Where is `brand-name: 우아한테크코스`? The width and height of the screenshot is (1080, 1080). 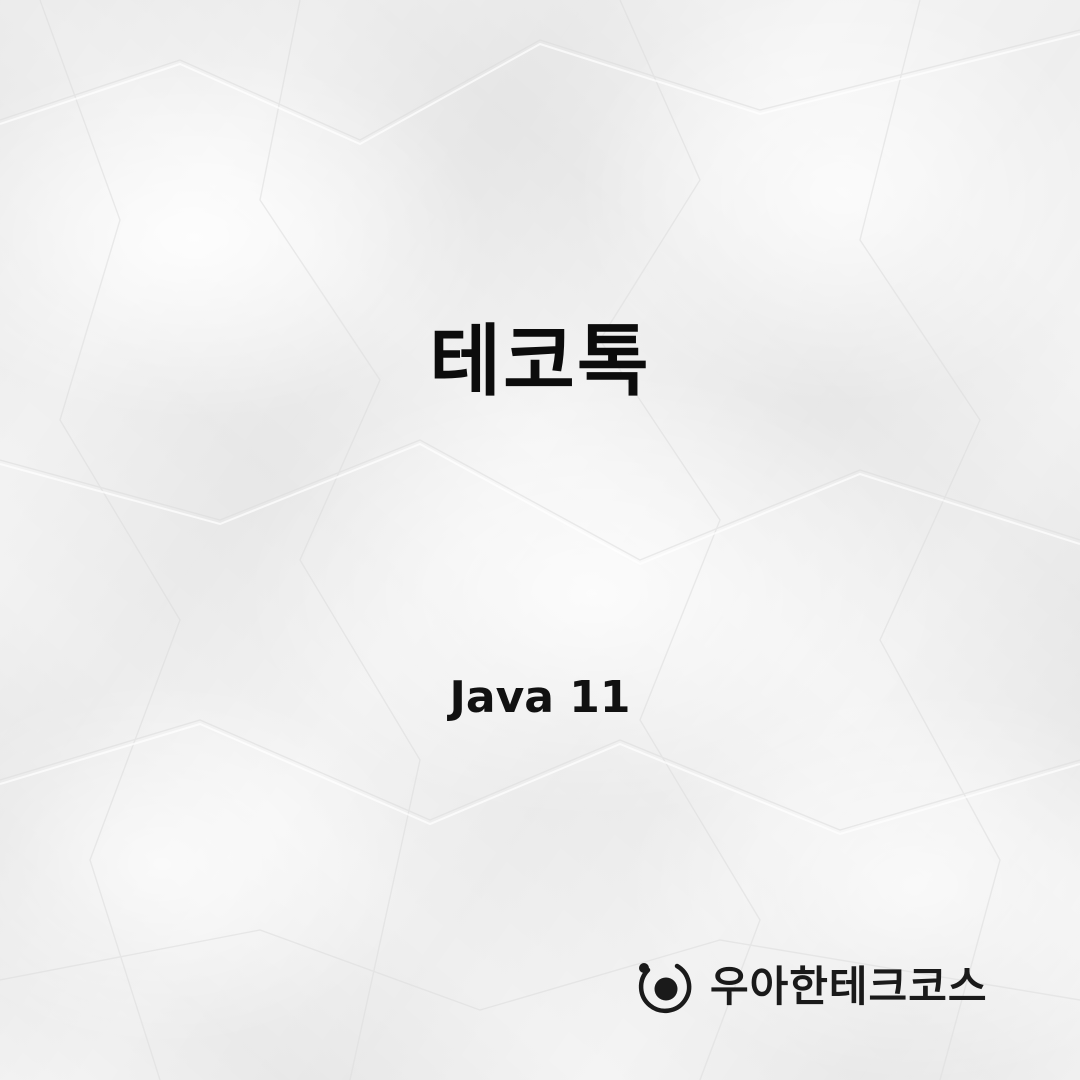 brand-name: 우아한테크코스 is located at coordinates (849, 986).